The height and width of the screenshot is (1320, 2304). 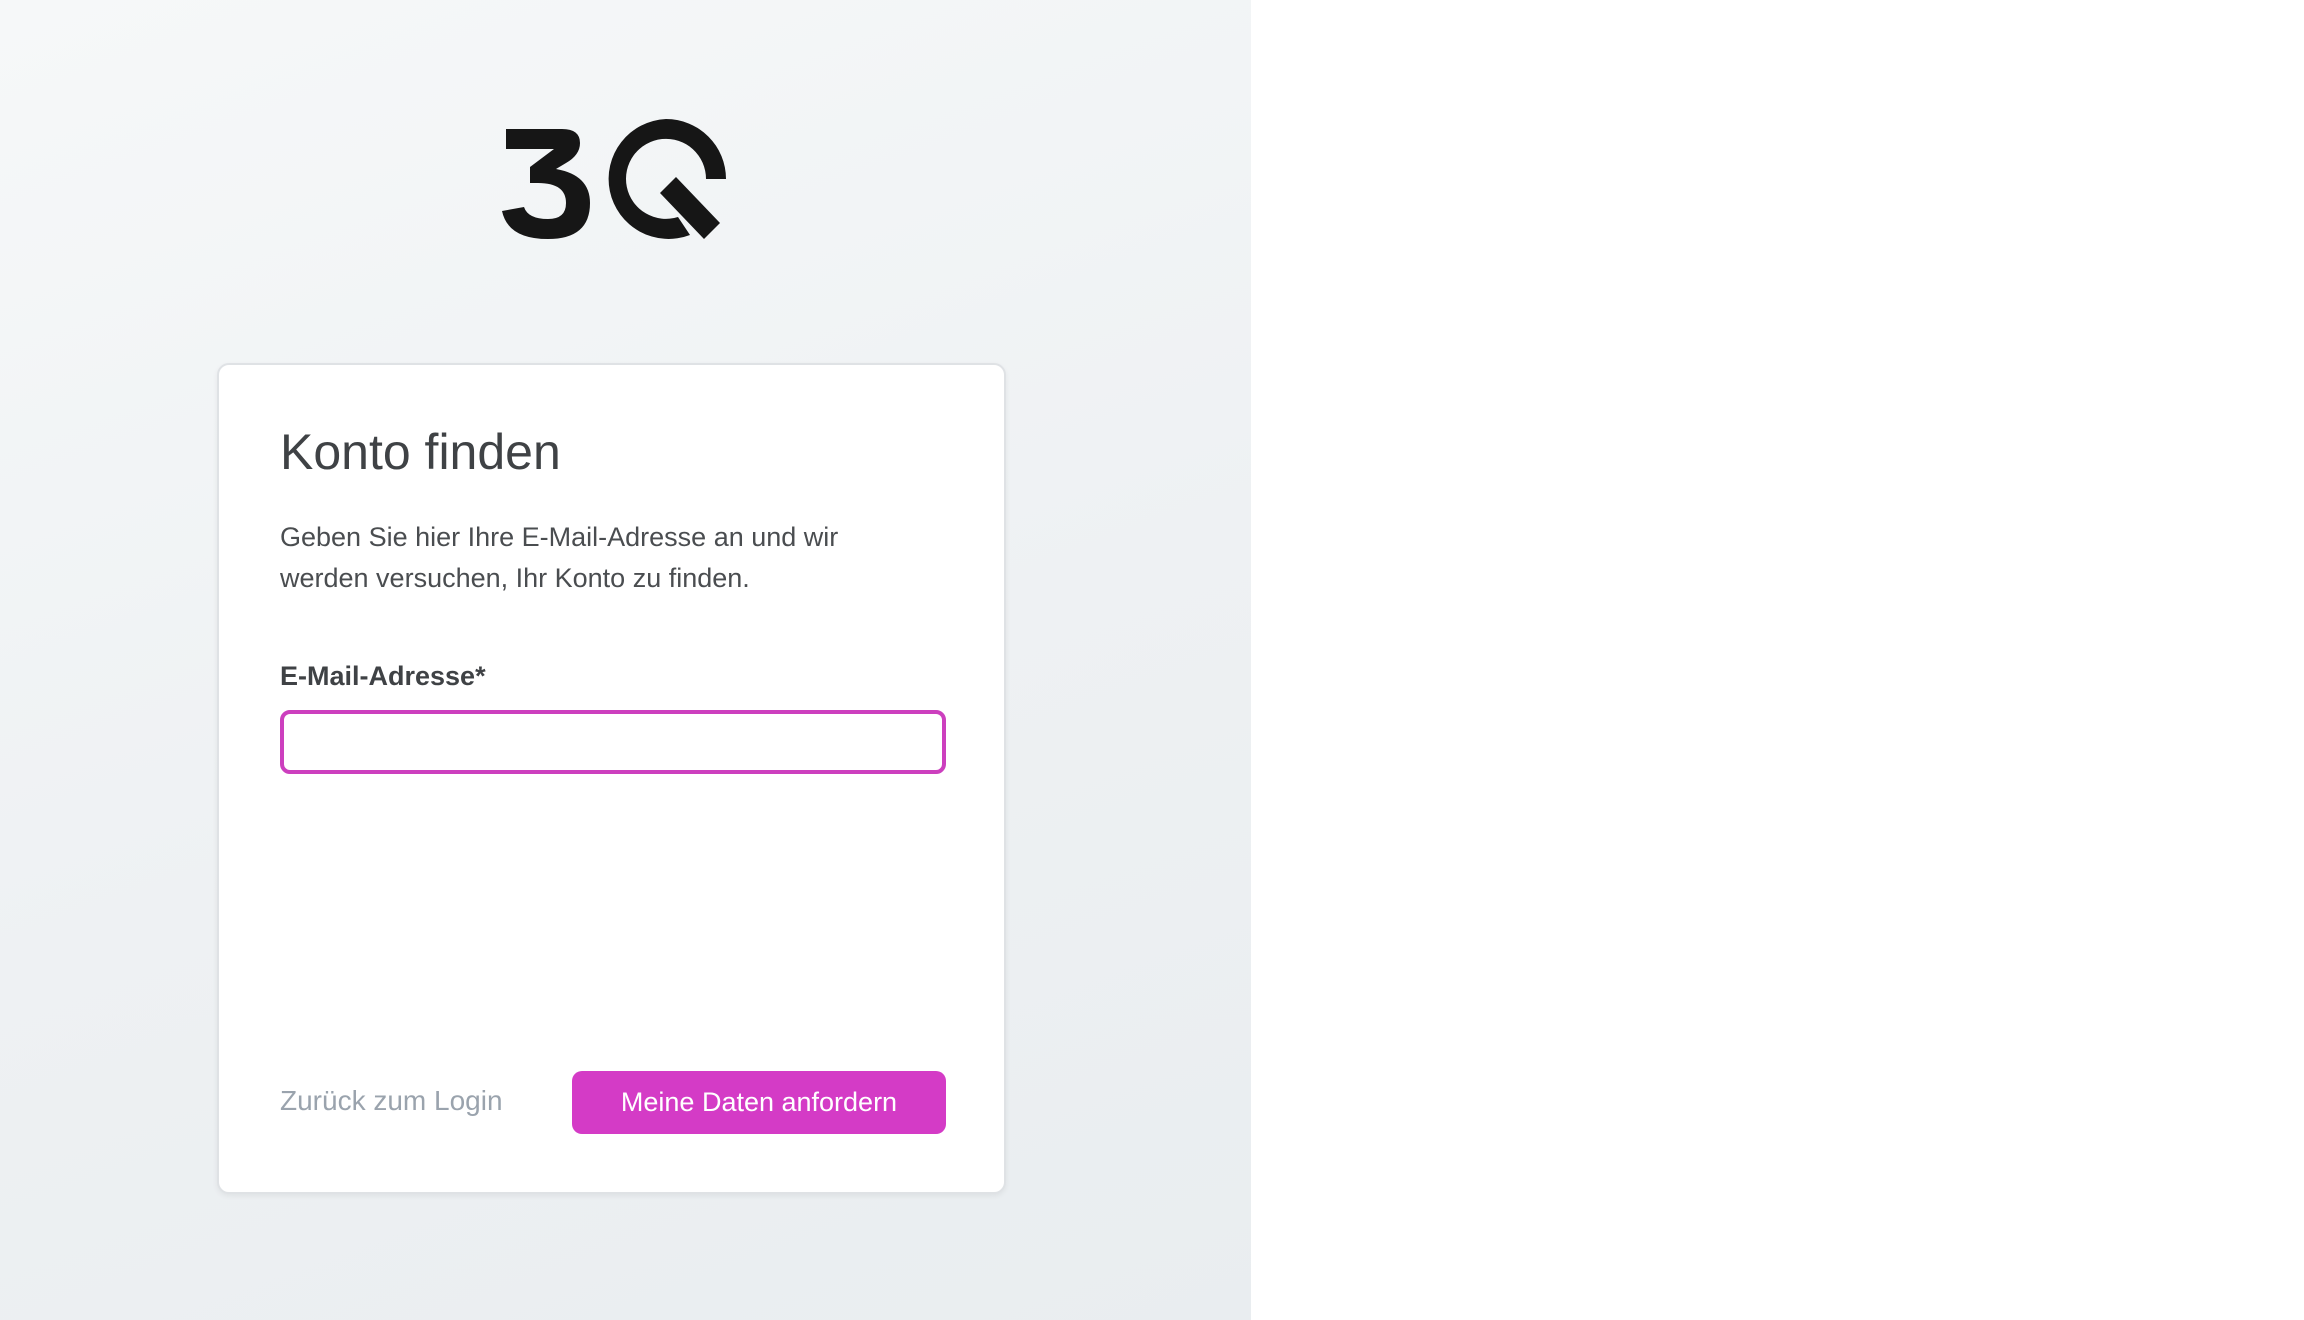 What do you see at coordinates (383, 676) in the screenshot?
I see `email-label: E-Mail-Adresse*` at bounding box center [383, 676].